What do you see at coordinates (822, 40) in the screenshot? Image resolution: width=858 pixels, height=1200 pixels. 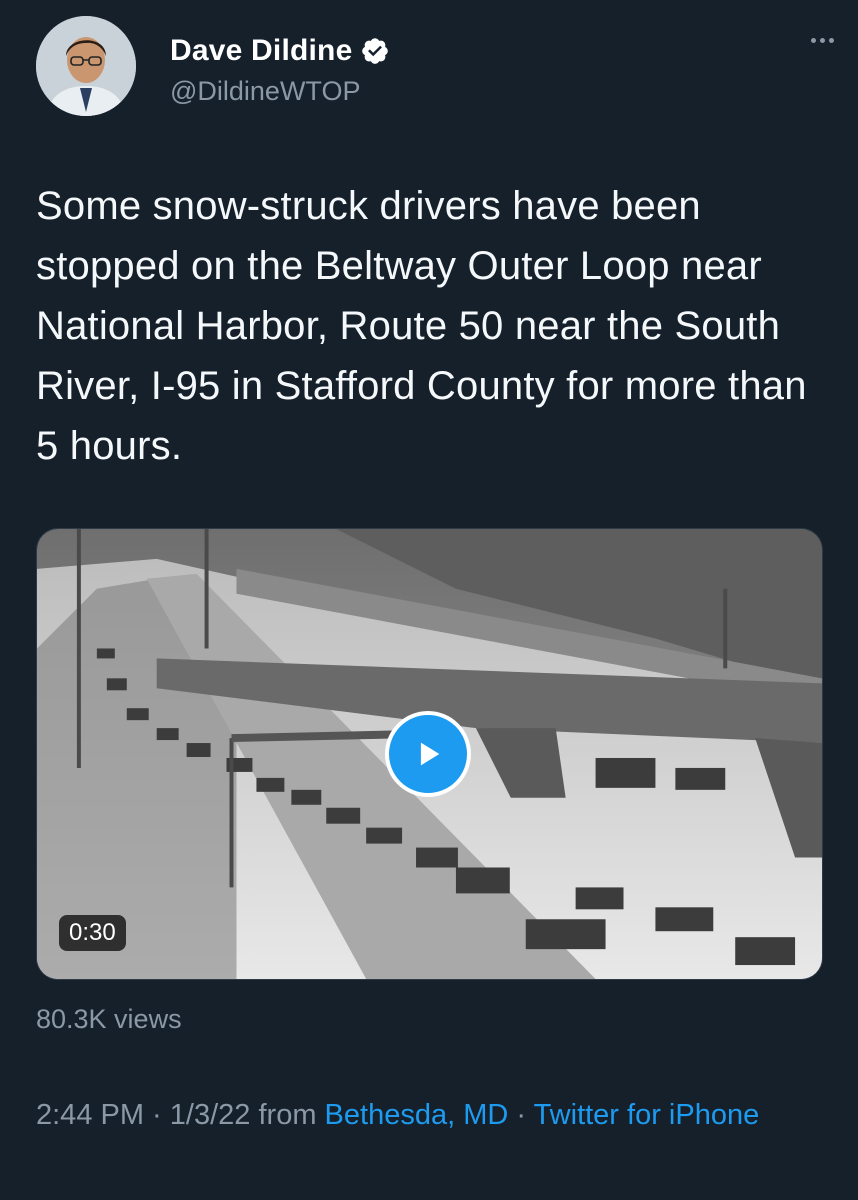 I see `more-options-icon` at bounding box center [822, 40].